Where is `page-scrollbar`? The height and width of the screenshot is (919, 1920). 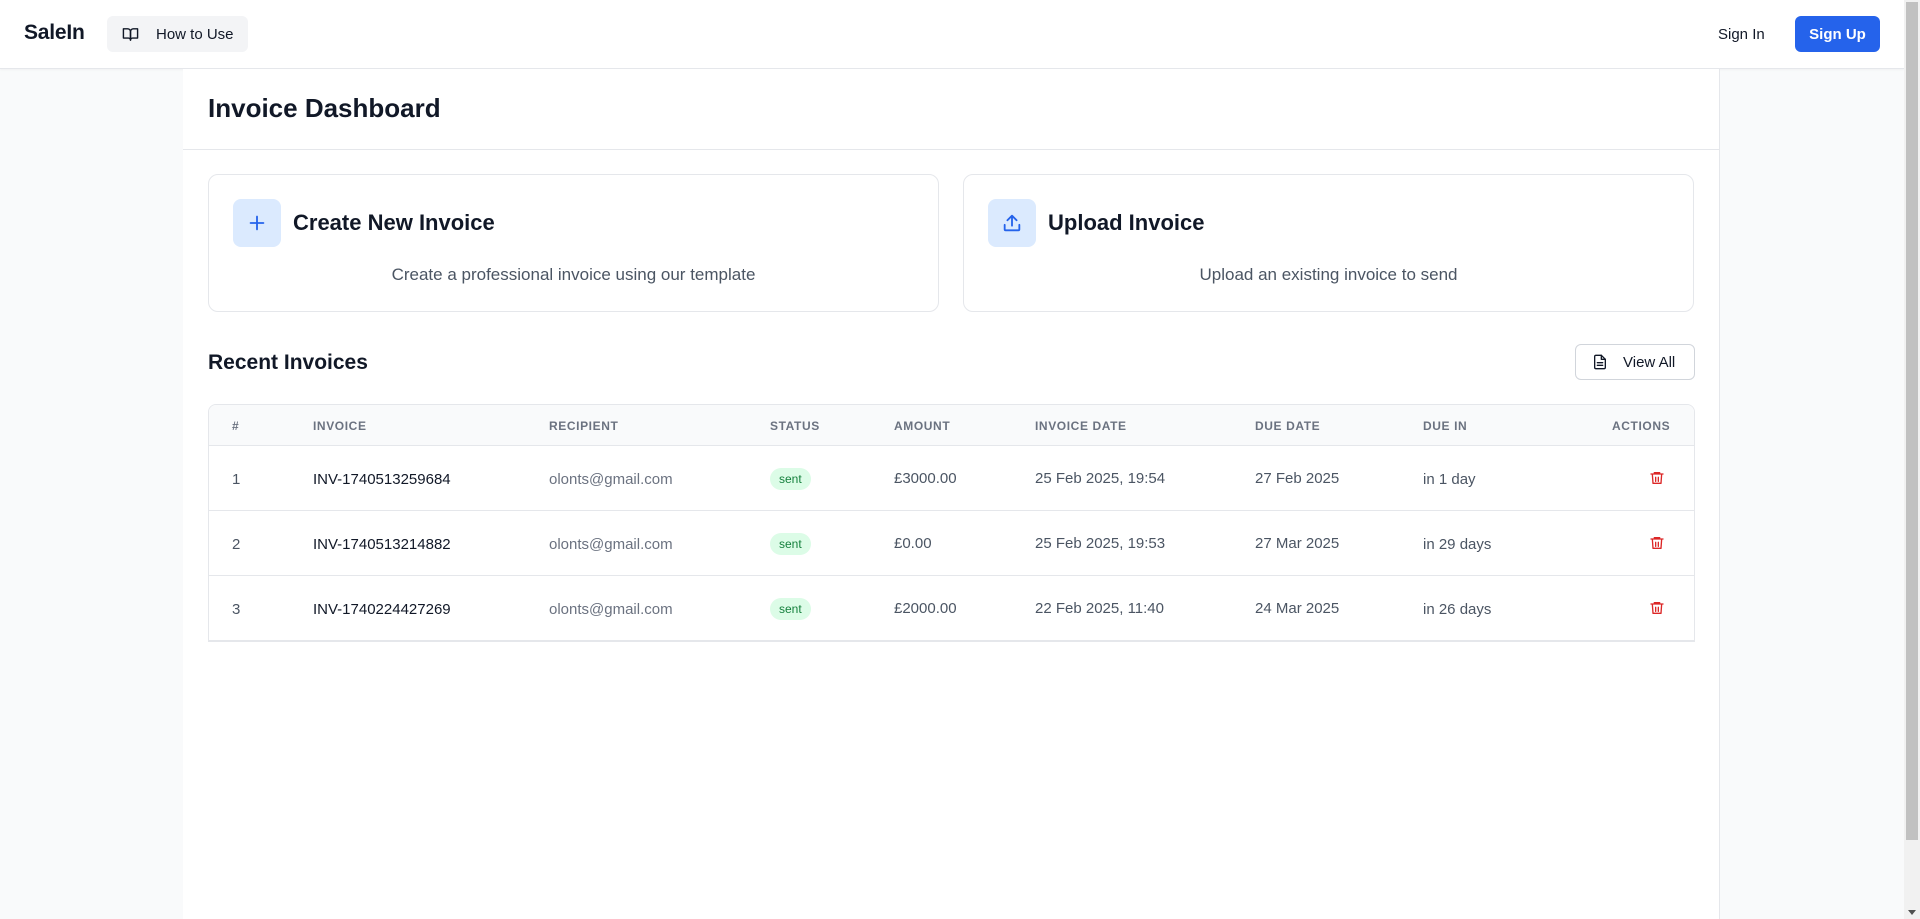 page-scrollbar is located at coordinates (1912, 459).